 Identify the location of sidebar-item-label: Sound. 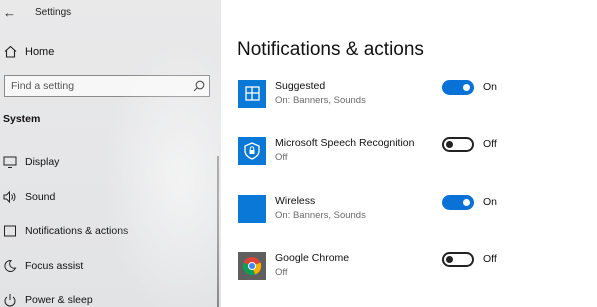
(40, 197).